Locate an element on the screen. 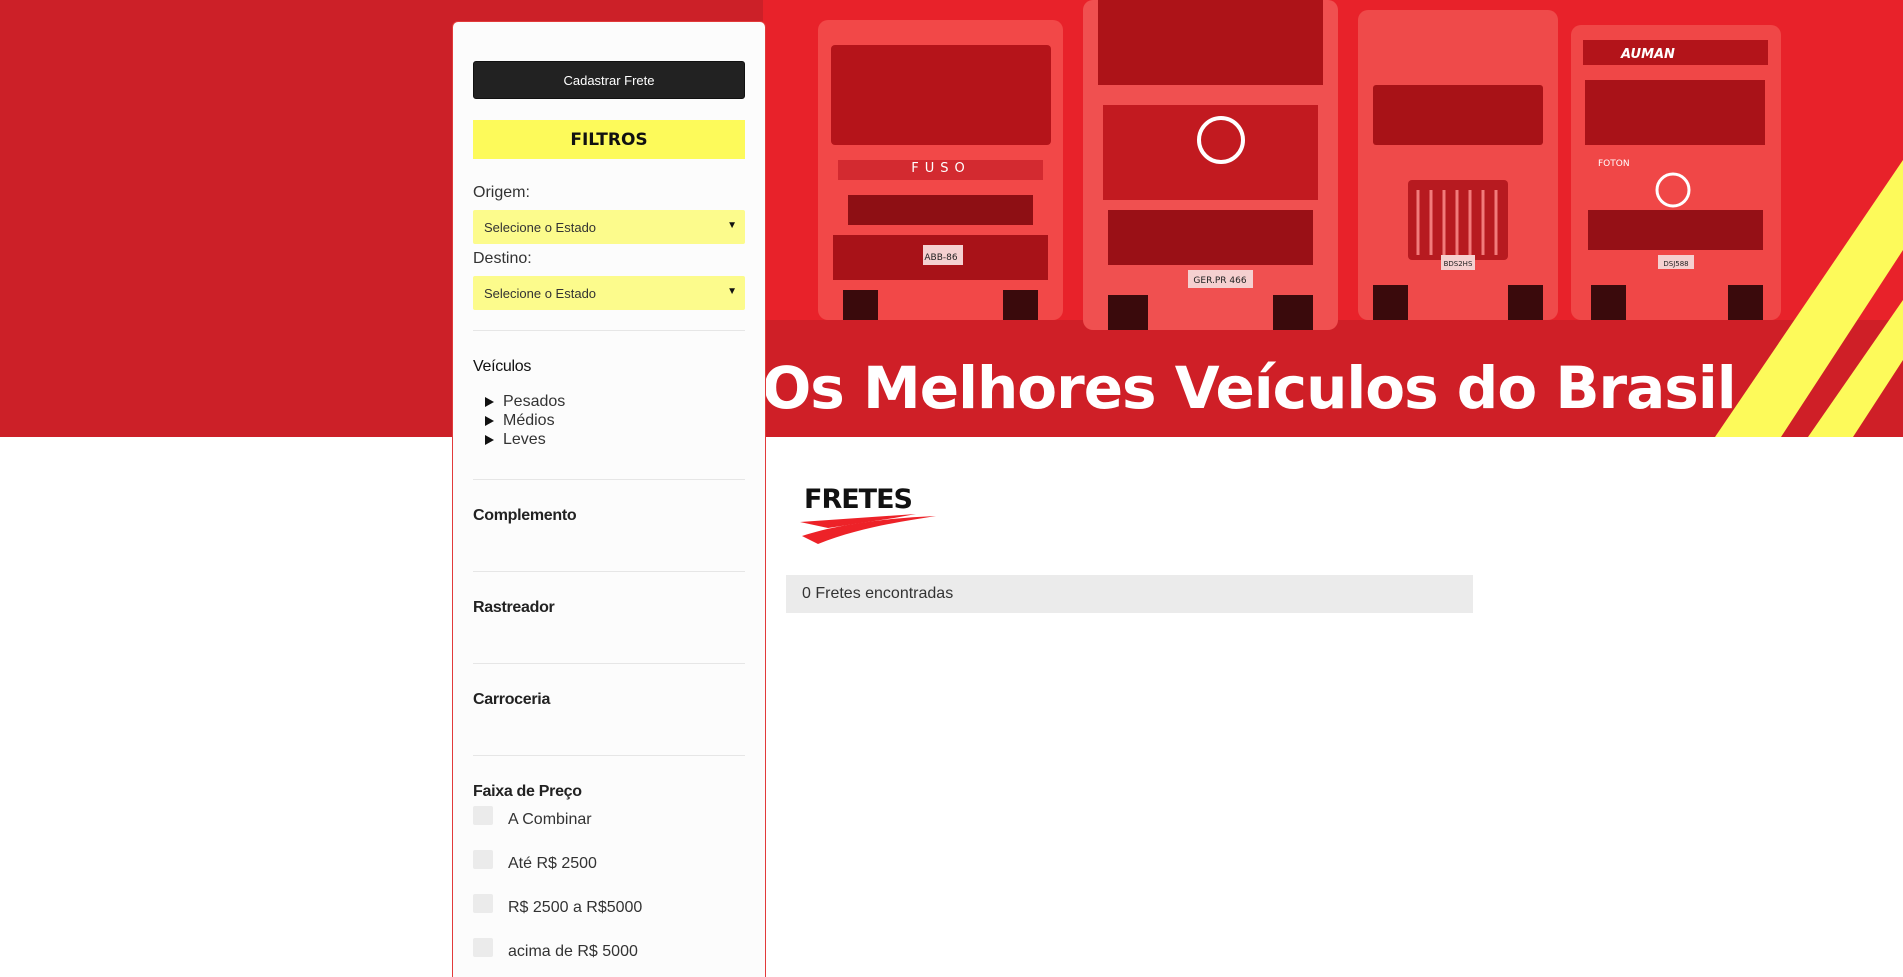 Image resolution: width=1903 pixels, height=977 pixels. truck-1-brand: FUSO is located at coordinates (940, 168).